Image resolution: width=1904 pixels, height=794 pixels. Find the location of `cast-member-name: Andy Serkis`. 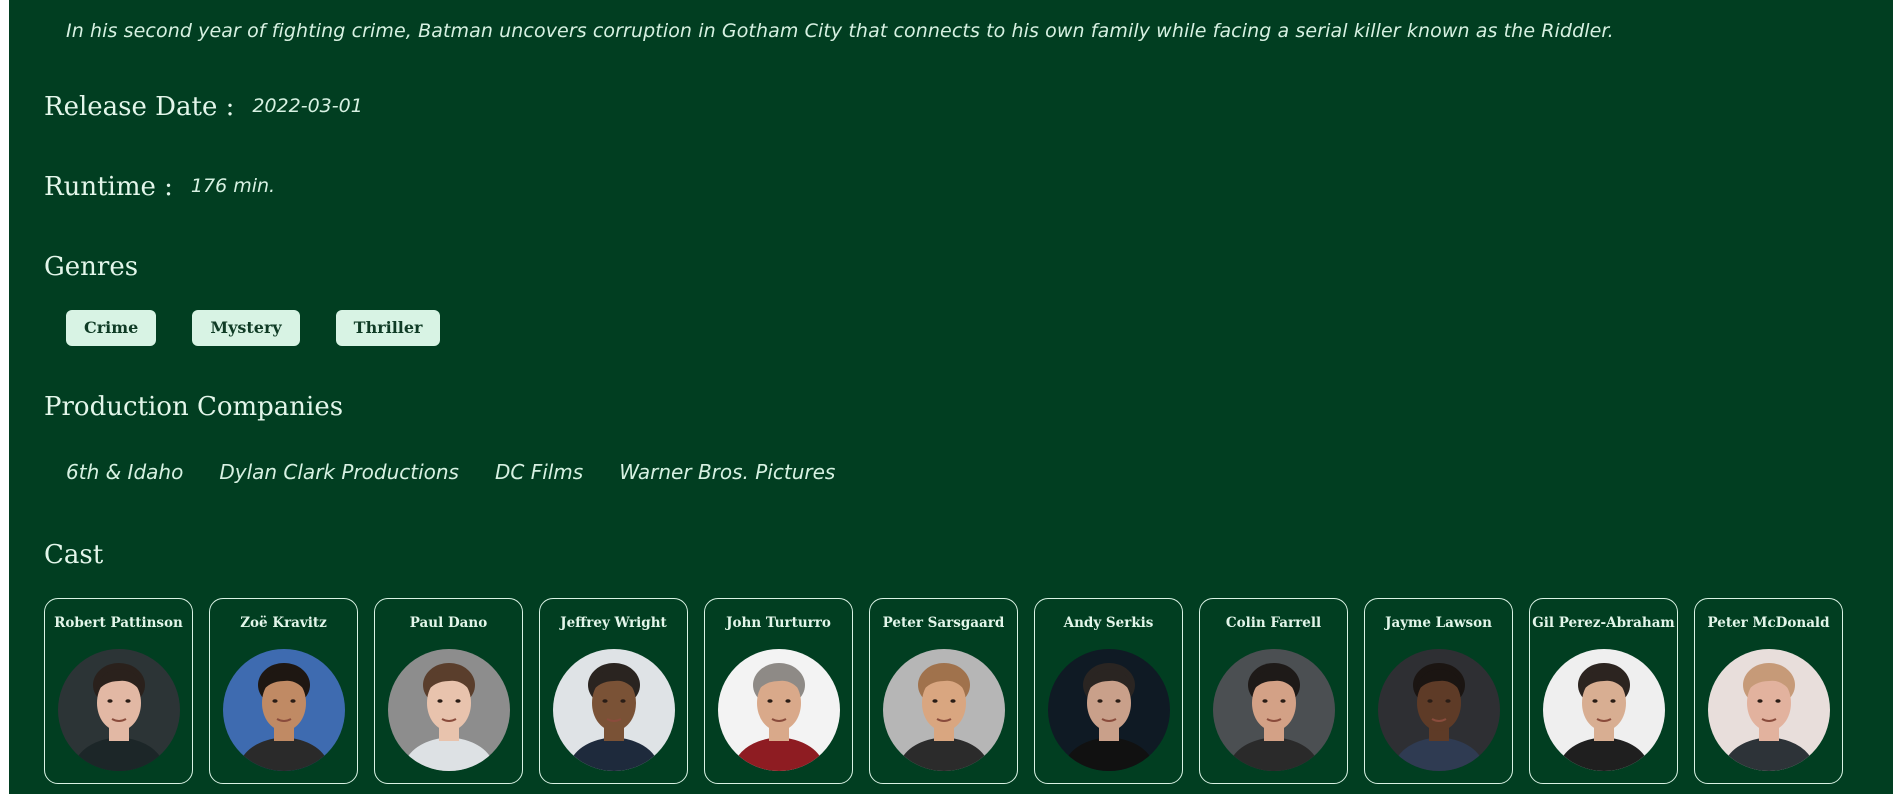

cast-member-name: Andy Serkis is located at coordinates (1108, 623).